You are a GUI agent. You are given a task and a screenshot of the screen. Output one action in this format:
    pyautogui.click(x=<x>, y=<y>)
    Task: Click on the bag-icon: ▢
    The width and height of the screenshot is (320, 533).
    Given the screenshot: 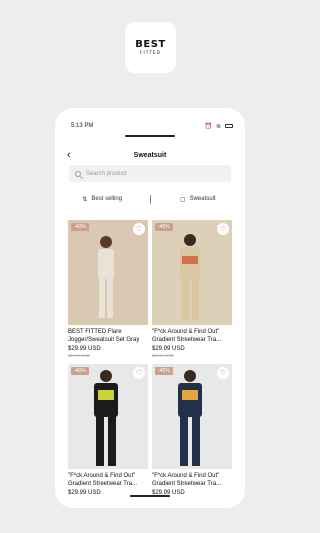 What is the action you would take?
    pyautogui.click(x=182, y=199)
    